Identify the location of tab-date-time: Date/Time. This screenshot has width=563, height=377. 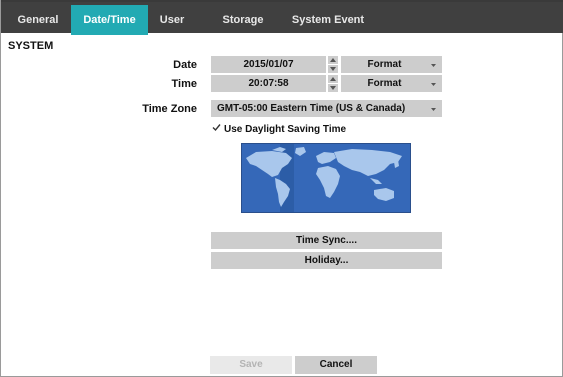
(109, 20).